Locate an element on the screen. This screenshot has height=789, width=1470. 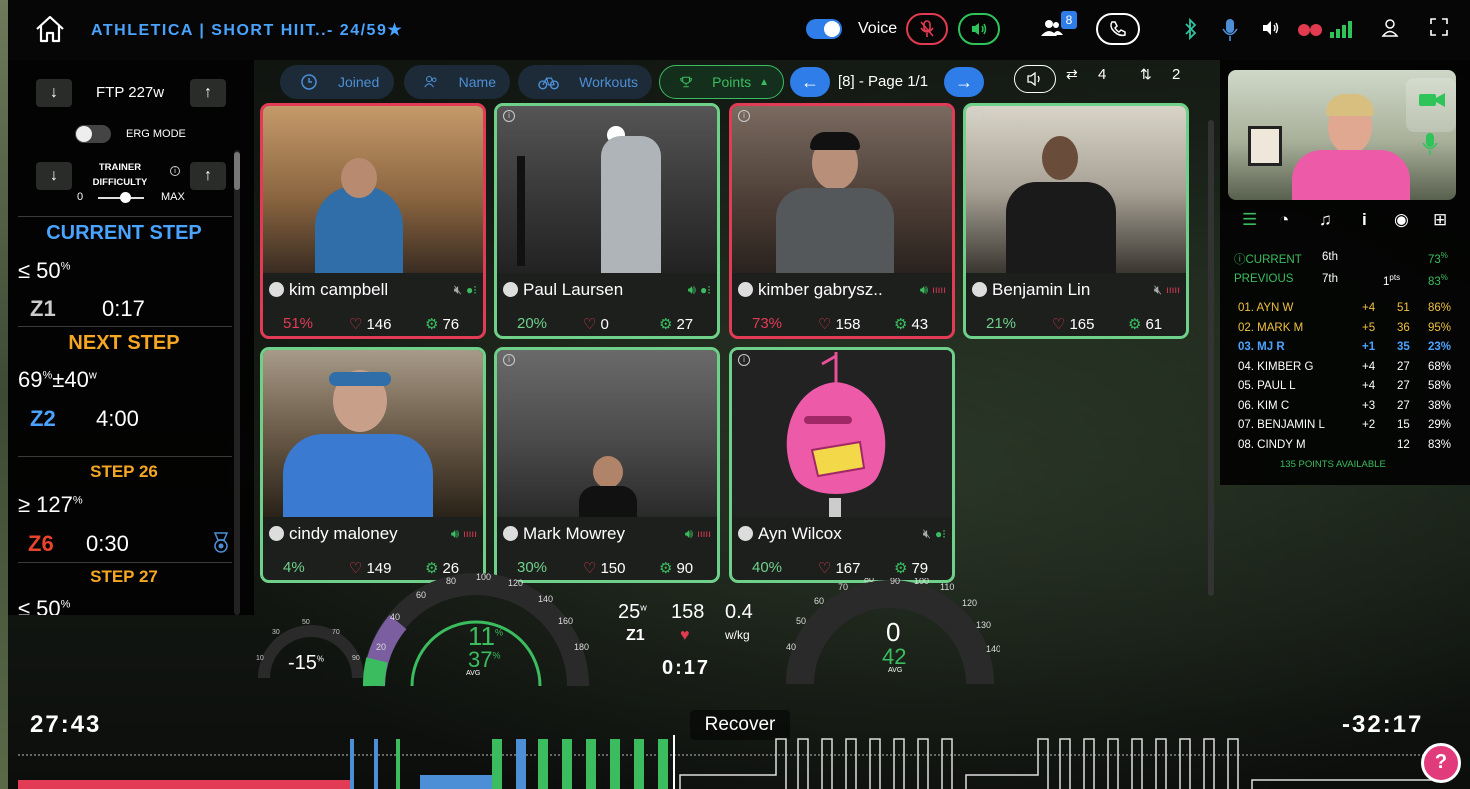
leaderboard-row: 03. MJ R +1 35 23% is located at coordinates (1346, 350).